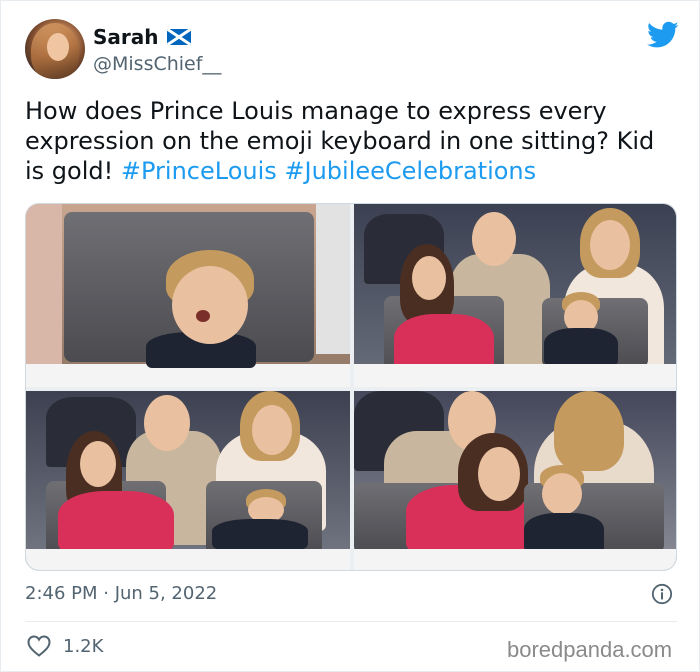 This screenshot has width=700, height=672. I want to click on divider, so click(351, 621).